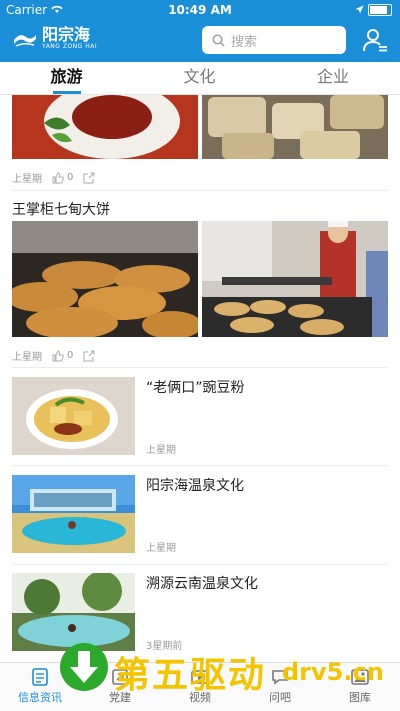 Image resolution: width=400 pixels, height=711 pixels. What do you see at coordinates (359, 10) in the screenshot?
I see `location-icon` at bounding box center [359, 10].